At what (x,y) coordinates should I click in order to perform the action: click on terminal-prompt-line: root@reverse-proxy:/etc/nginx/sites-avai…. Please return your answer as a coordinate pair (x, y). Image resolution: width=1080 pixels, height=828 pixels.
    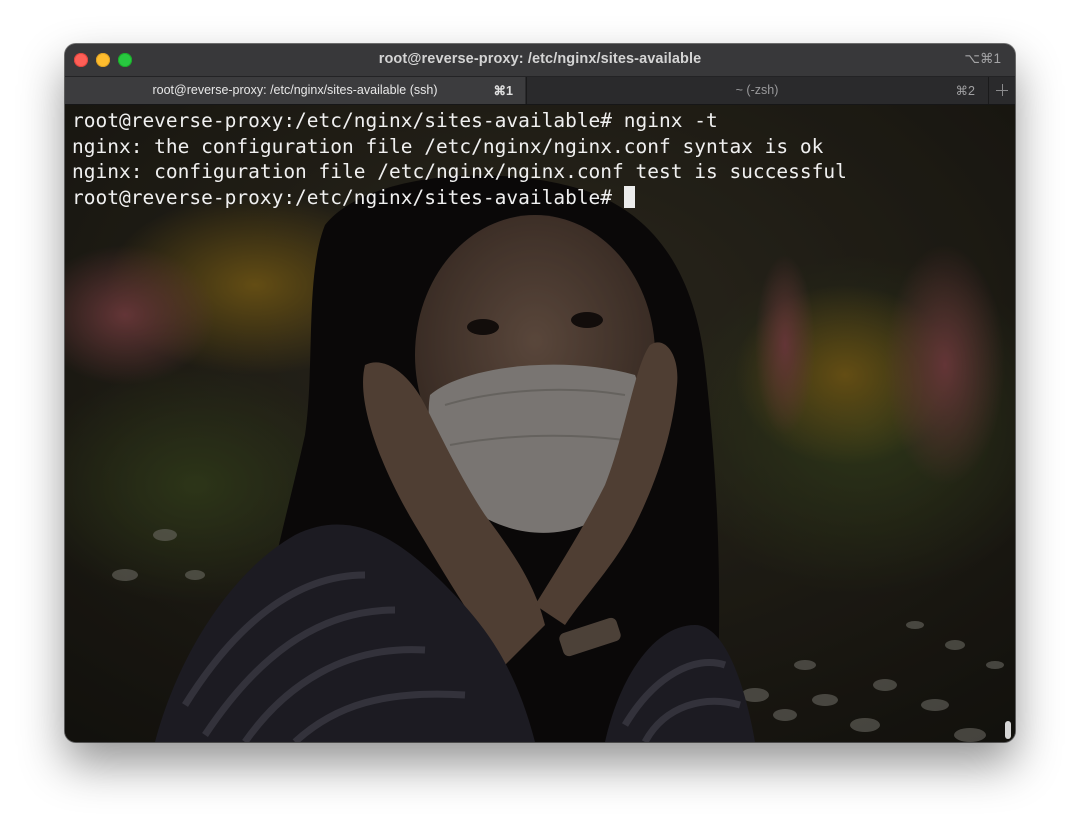
    Looking at the image, I should click on (543, 198).